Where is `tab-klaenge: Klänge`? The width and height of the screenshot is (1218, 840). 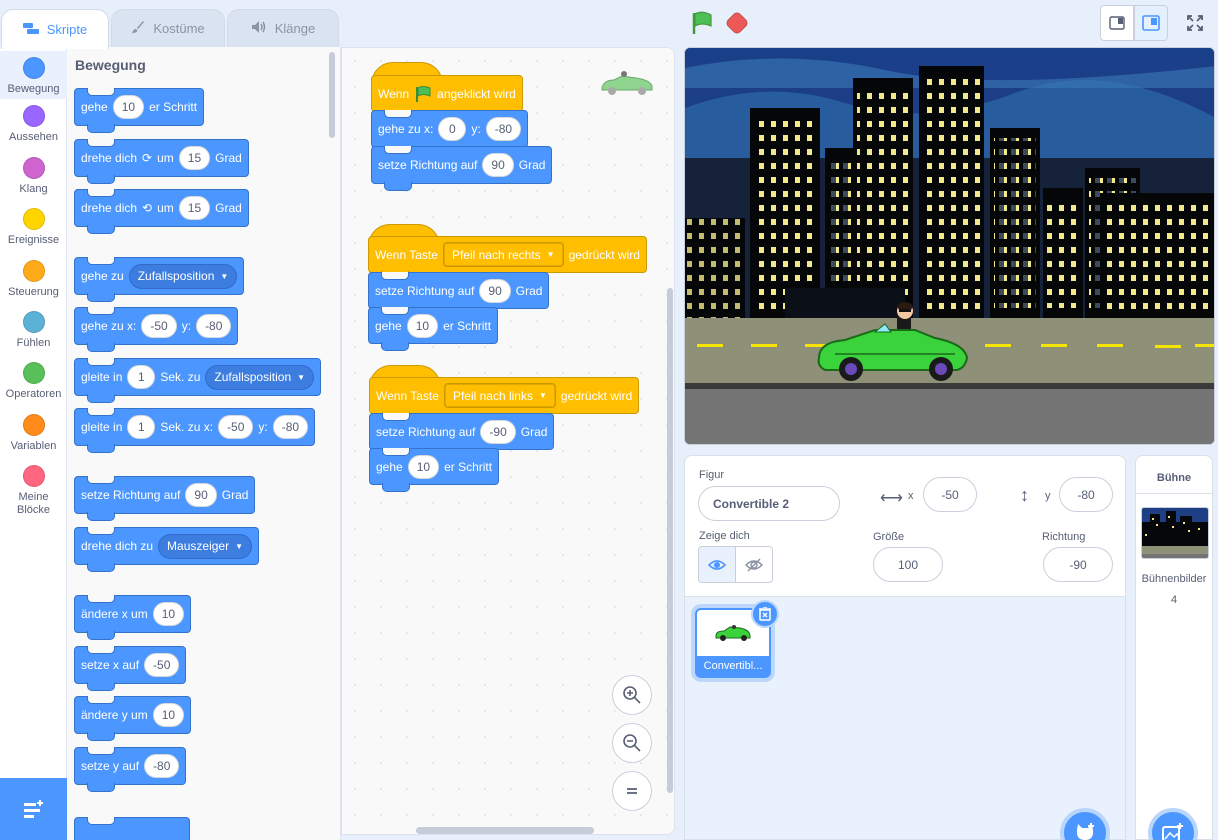
tab-klaenge: Klänge is located at coordinates (283, 28).